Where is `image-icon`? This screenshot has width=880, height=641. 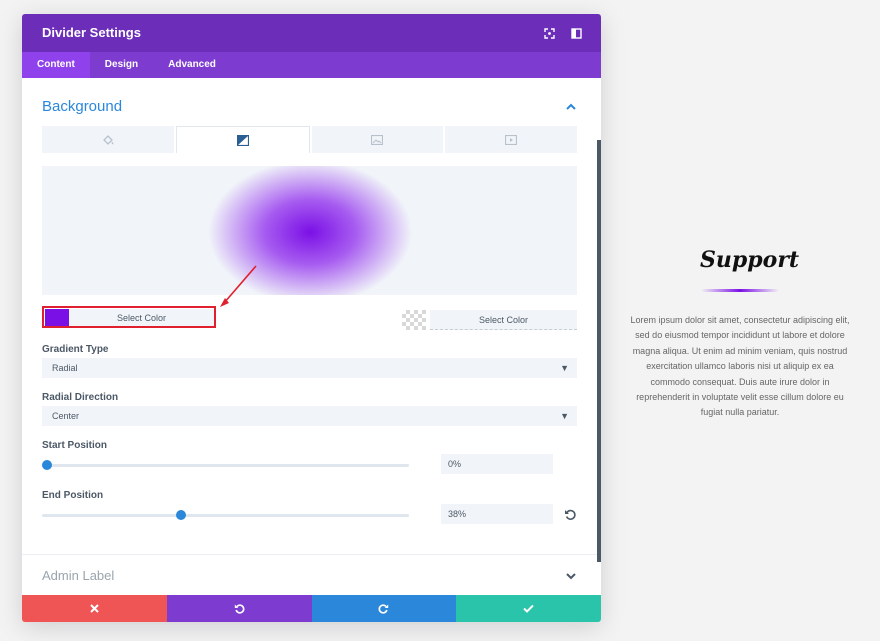
image-icon is located at coordinates (377, 139).